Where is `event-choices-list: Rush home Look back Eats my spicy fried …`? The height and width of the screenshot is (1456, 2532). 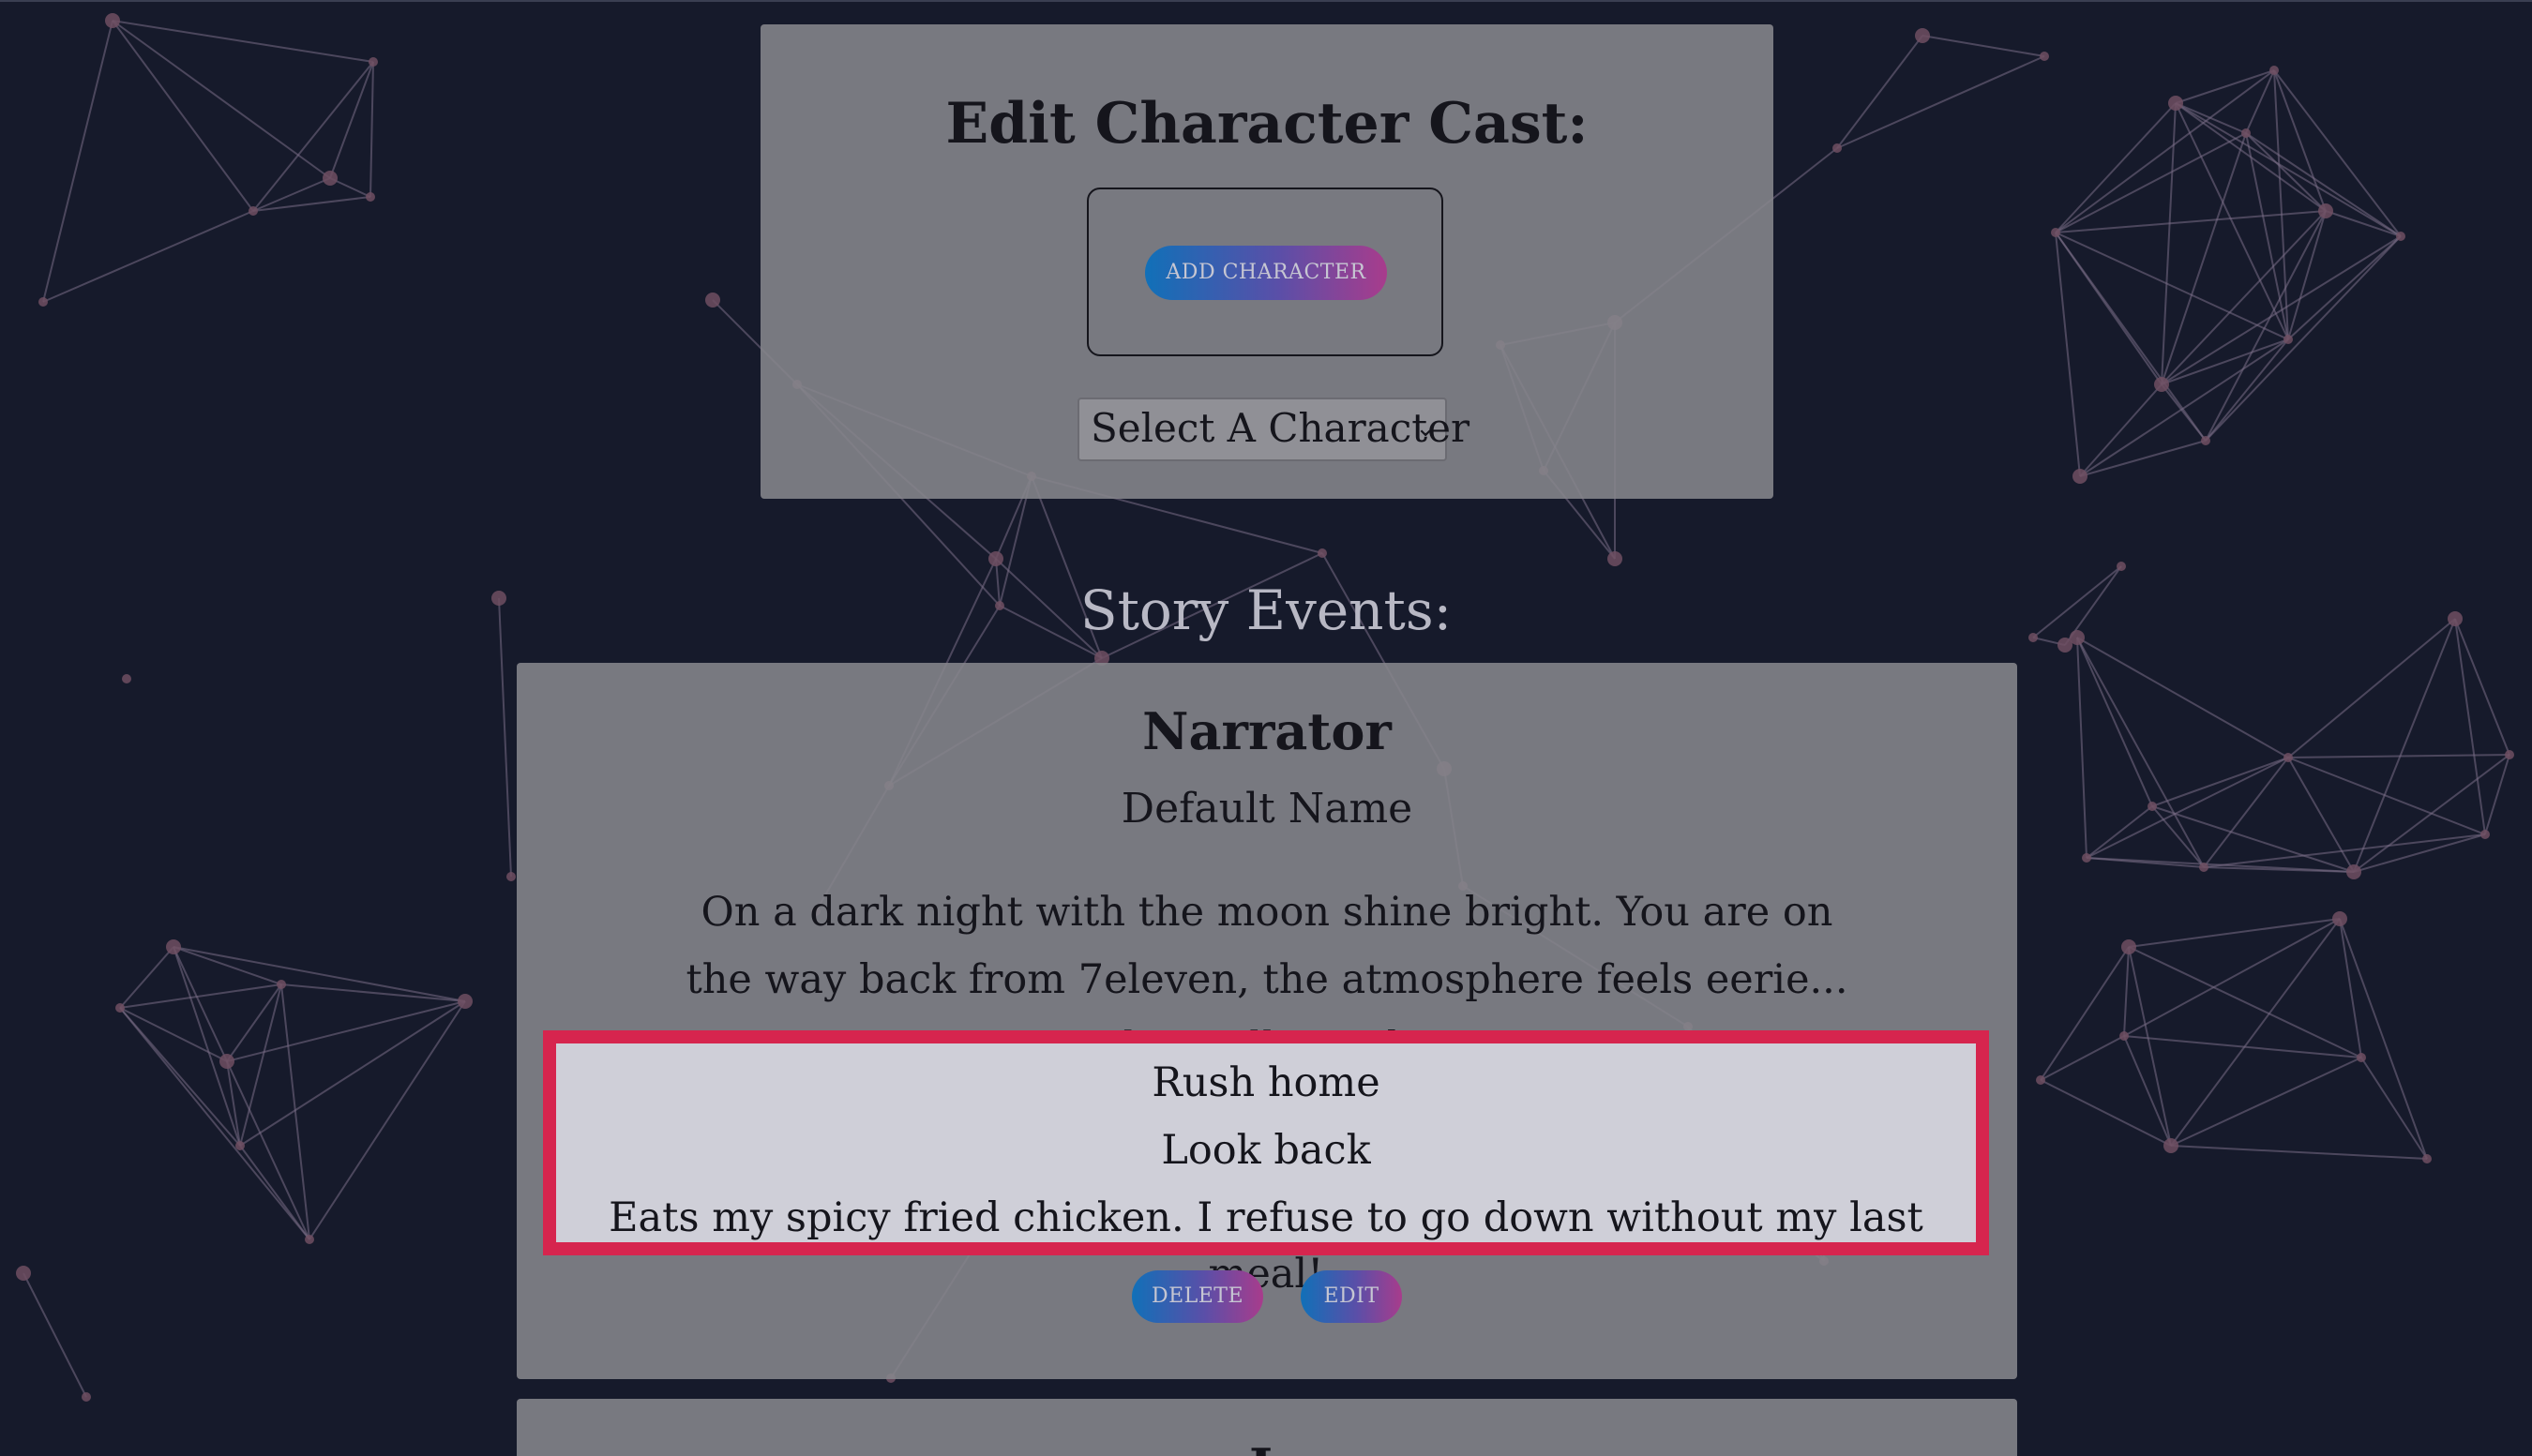 event-choices-list: Rush home Look back Eats my spicy fried … is located at coordinates (1266, 1164).